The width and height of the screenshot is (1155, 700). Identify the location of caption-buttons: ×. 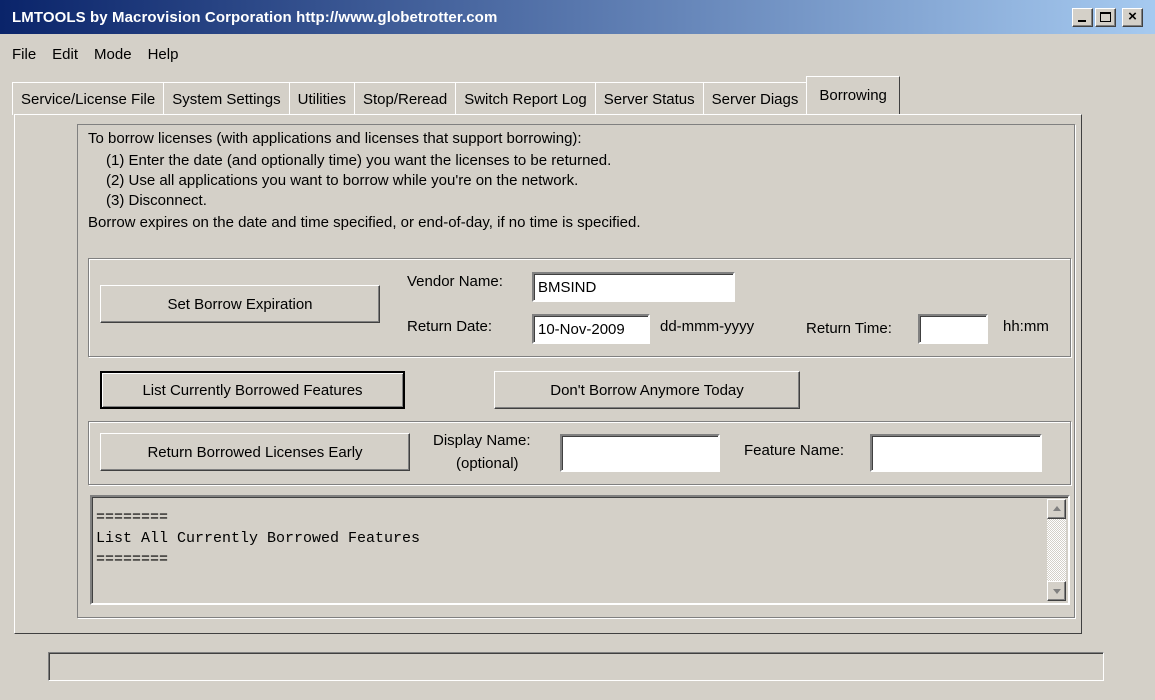
(1107, 17).